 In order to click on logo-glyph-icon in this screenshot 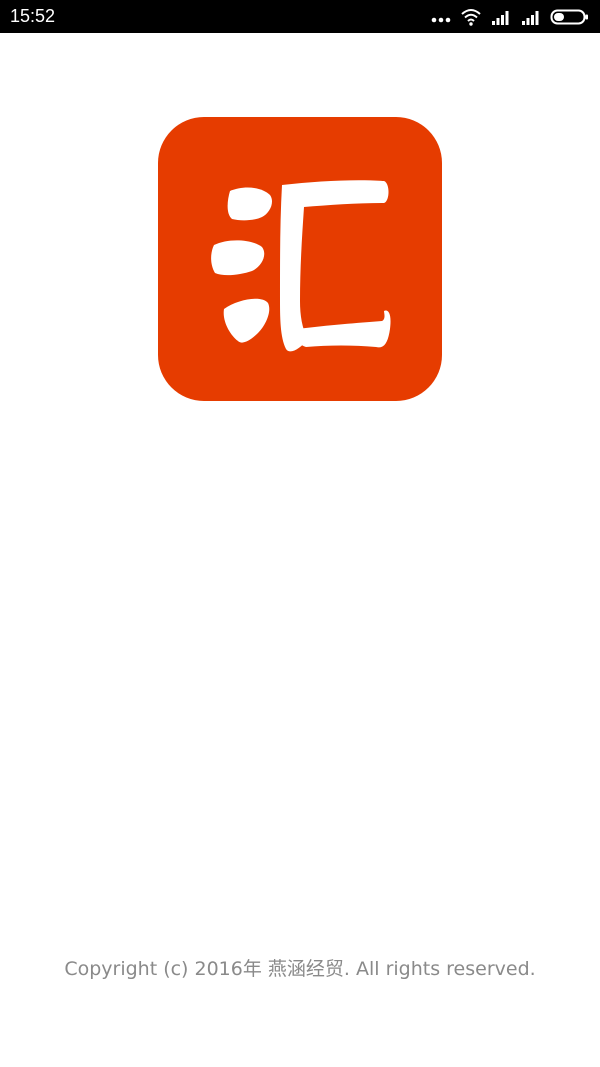, I will do `click(300, 259)`.